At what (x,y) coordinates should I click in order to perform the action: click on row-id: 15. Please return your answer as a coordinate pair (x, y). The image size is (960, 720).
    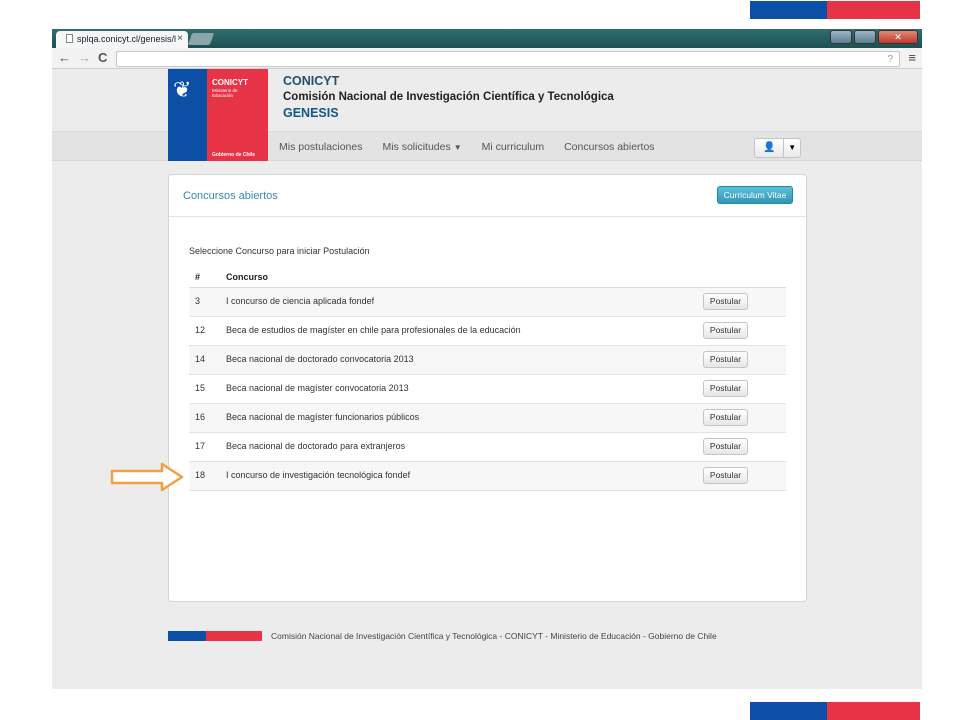
    Looking at the image, I should click on (200, 388).